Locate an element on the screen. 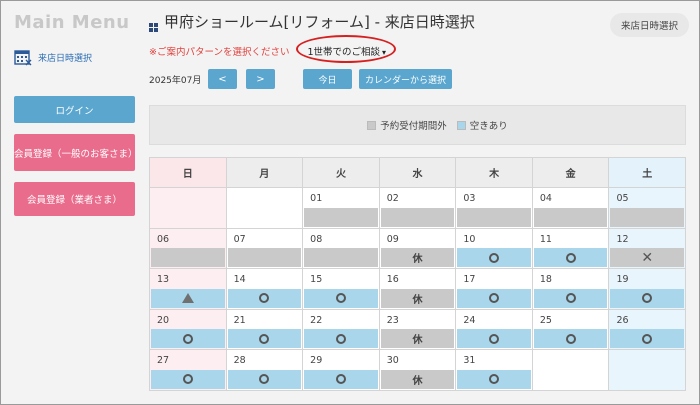  next-month-button: > is located at coordinates (260, 79).